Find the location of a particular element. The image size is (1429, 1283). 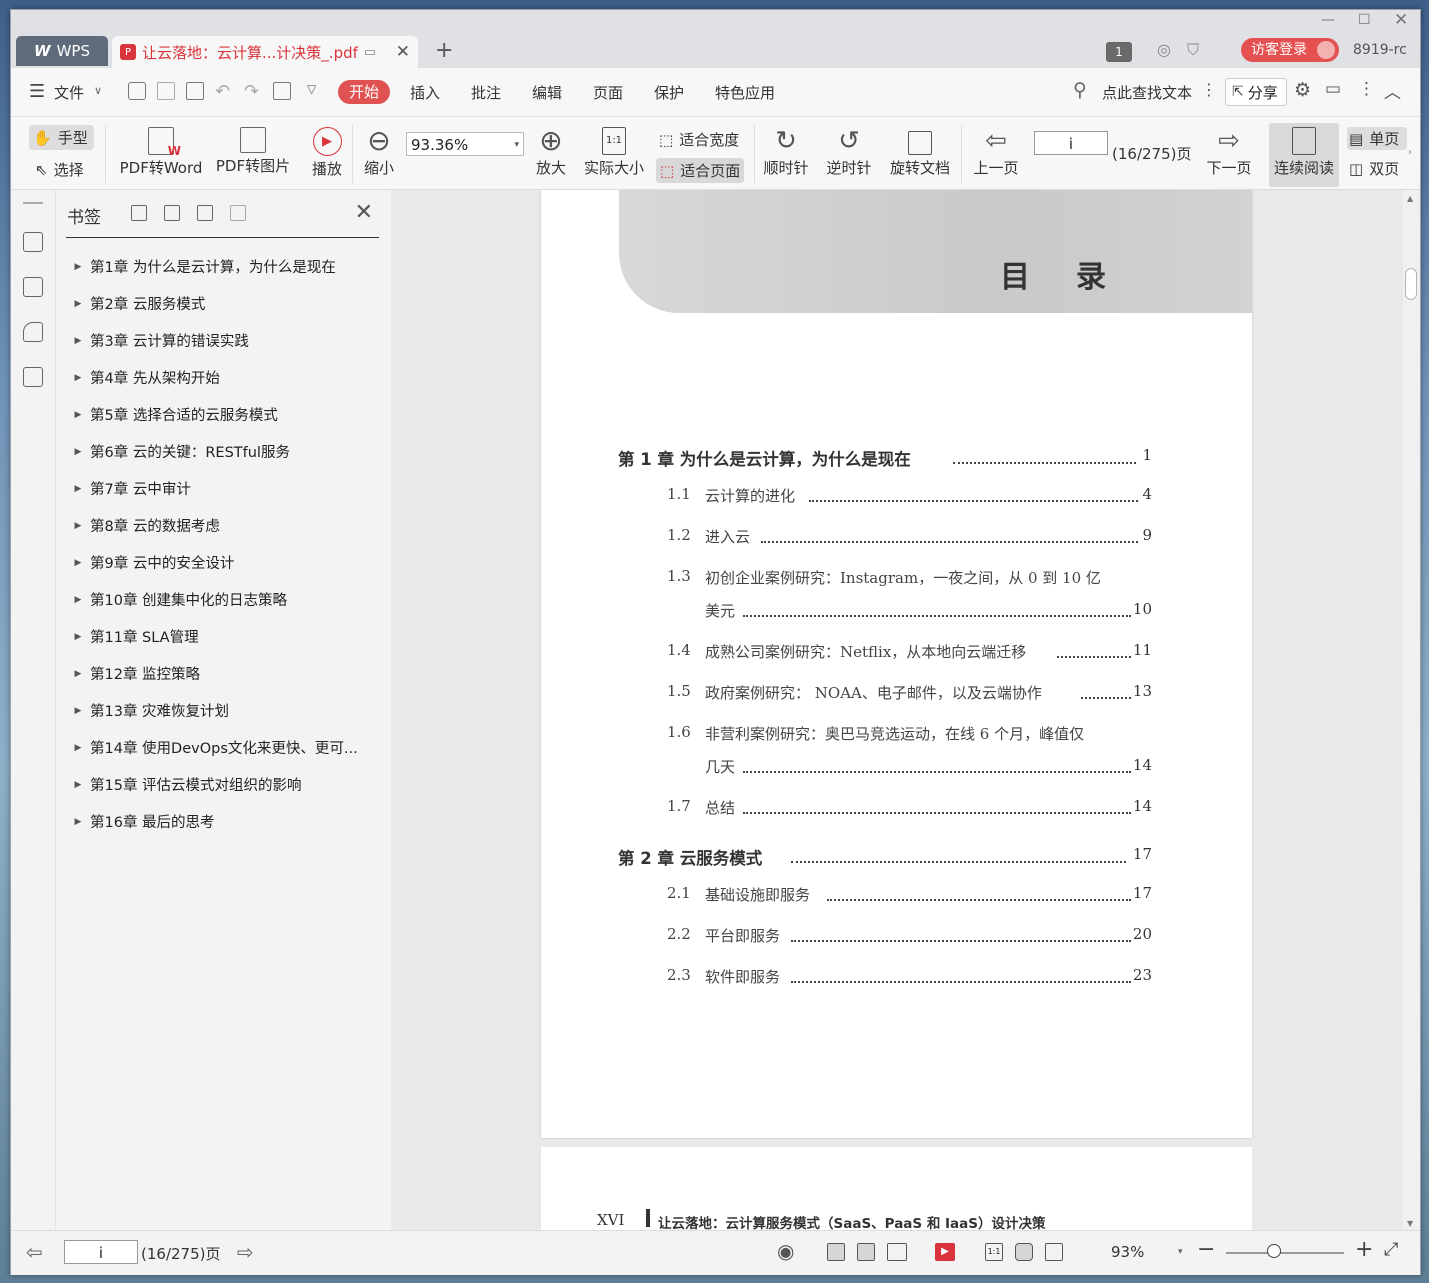

tab-special-apps: 特色应用 is located at coordinates (745, 92).